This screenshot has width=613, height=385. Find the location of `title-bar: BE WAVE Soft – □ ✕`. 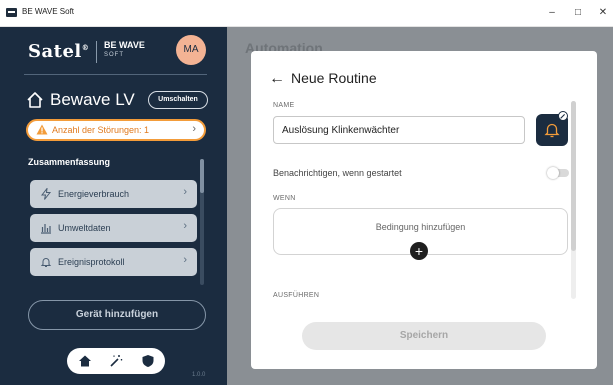

title-bar: BE WAVE Soft – □ ✕ is located at coordinates (306, 13).